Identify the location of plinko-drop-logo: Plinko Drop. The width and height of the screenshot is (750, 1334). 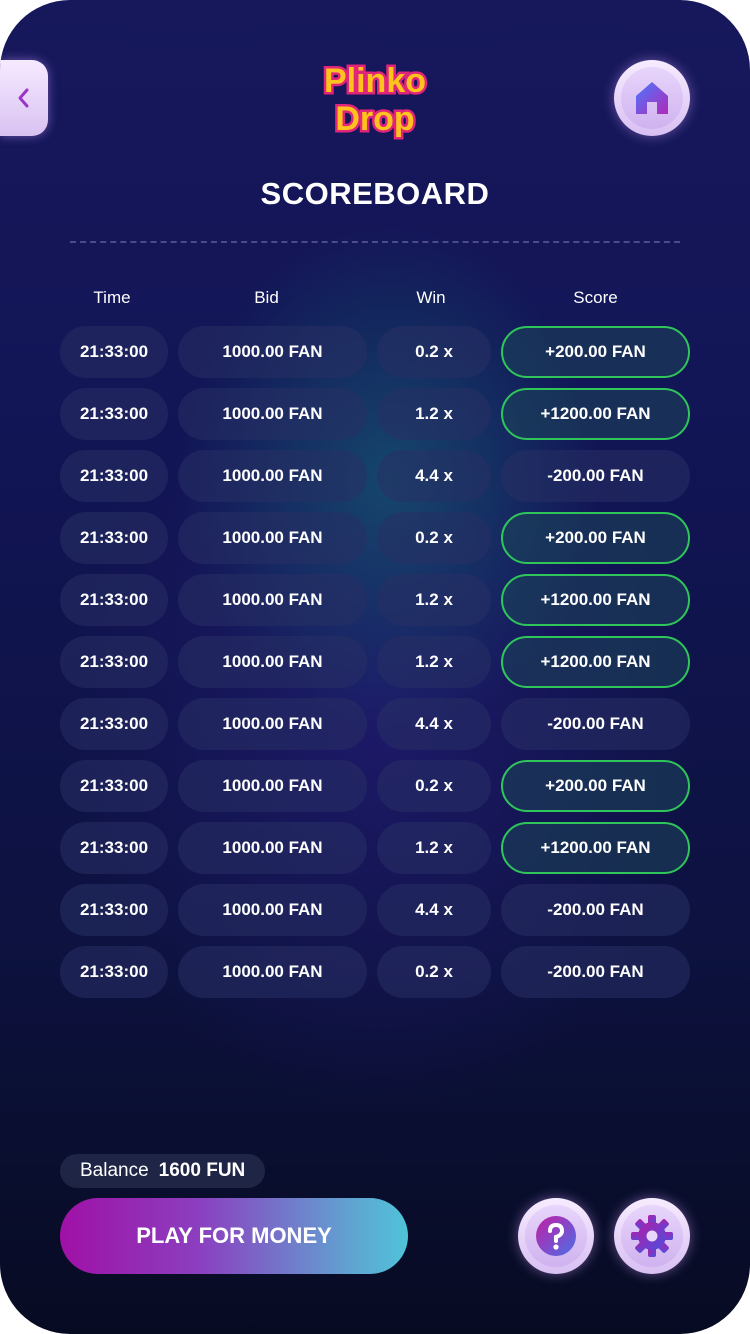
(374, 100).